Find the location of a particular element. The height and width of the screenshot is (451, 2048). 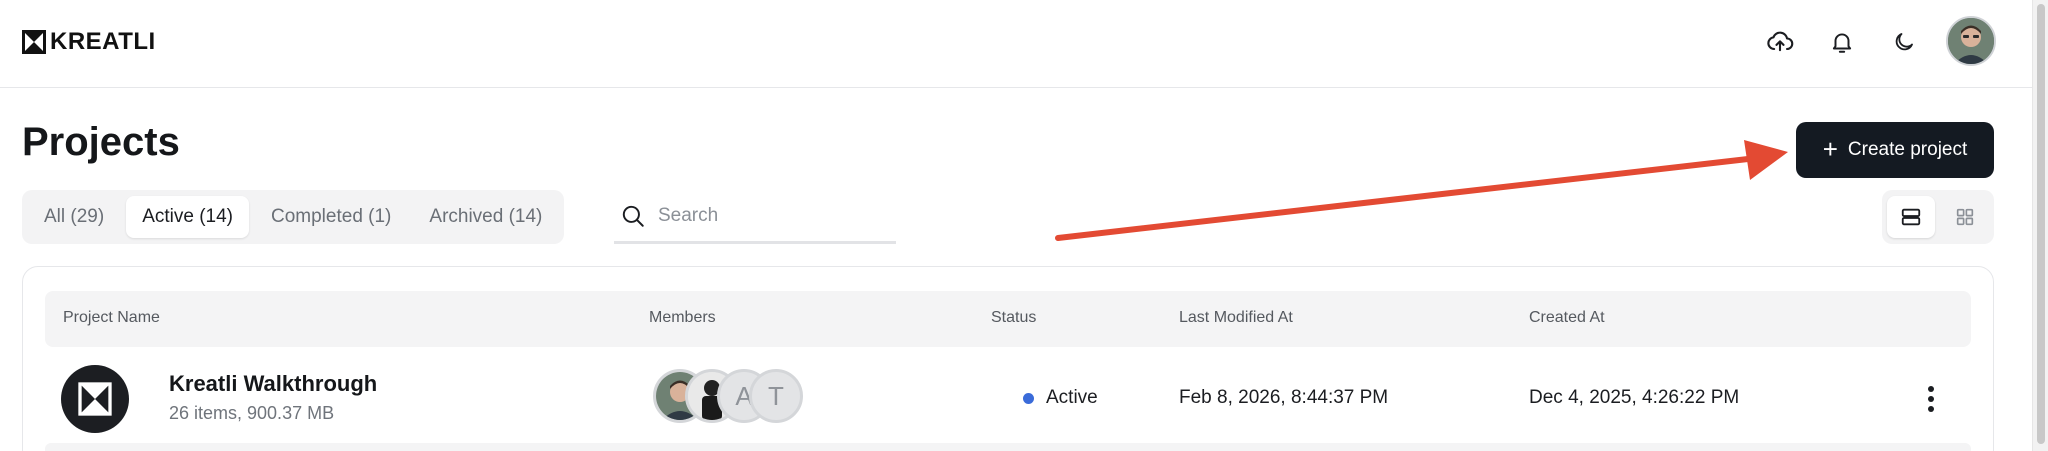

col-members: Members is located at coordinates (682, 318).